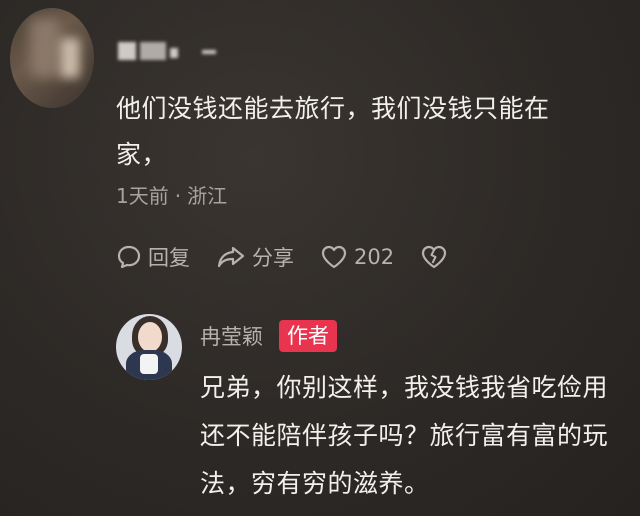 Image resolution: width=640 pixels, height=516 pixels. What do you see at coordinates (207, 196) in the screenshot?
I see `comment-location: 浙江` at bounding box center [207, 196].